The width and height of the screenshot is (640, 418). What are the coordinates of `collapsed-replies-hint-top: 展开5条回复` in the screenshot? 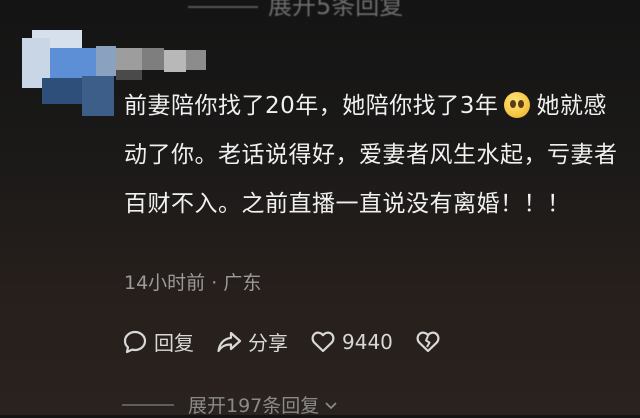 It's located at (295, 10).